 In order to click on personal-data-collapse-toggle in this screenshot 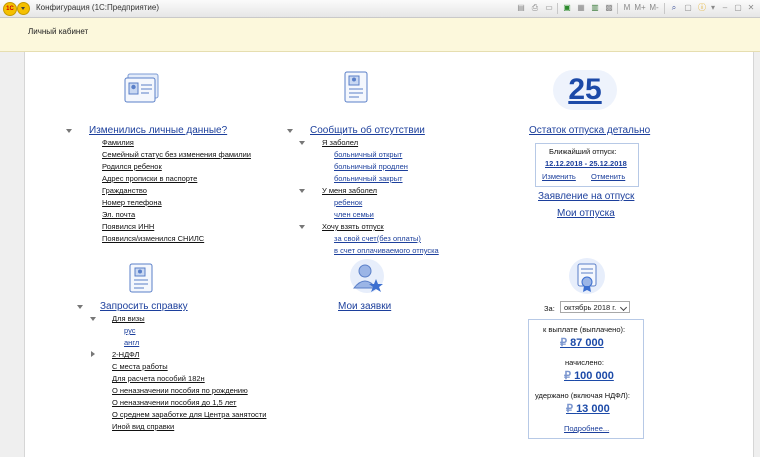, I will do `click(69, 131)`.